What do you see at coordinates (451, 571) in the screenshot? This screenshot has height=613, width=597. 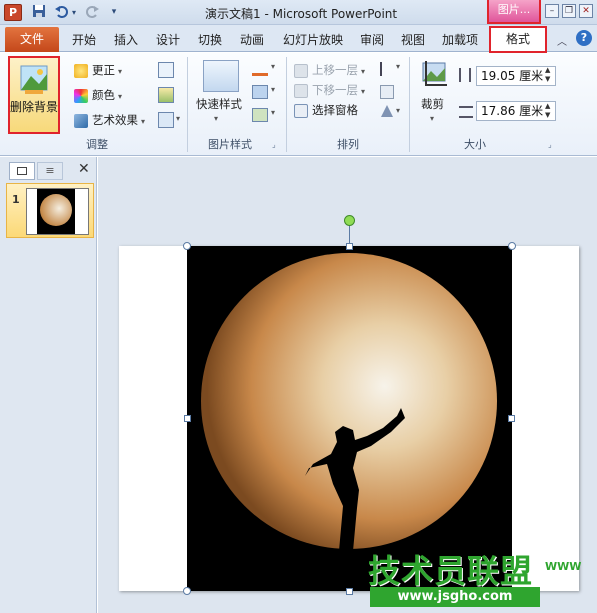 I see `watermark-logo-text: 技术员联盟` at bounding box center [451, 571].